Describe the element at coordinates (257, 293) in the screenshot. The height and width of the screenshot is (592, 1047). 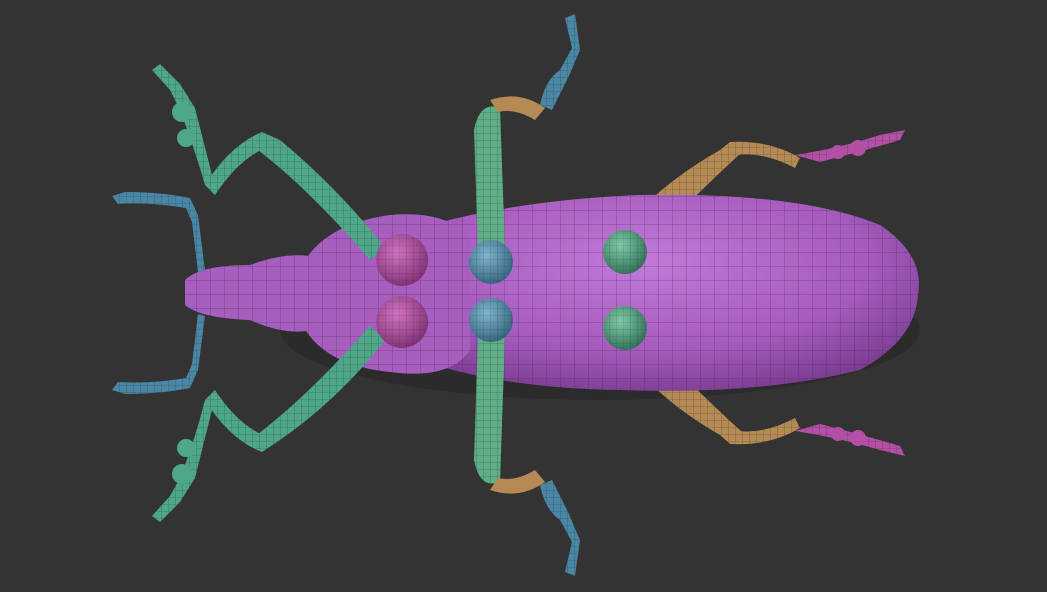
I see `weevil-head-rostrum` at that location.